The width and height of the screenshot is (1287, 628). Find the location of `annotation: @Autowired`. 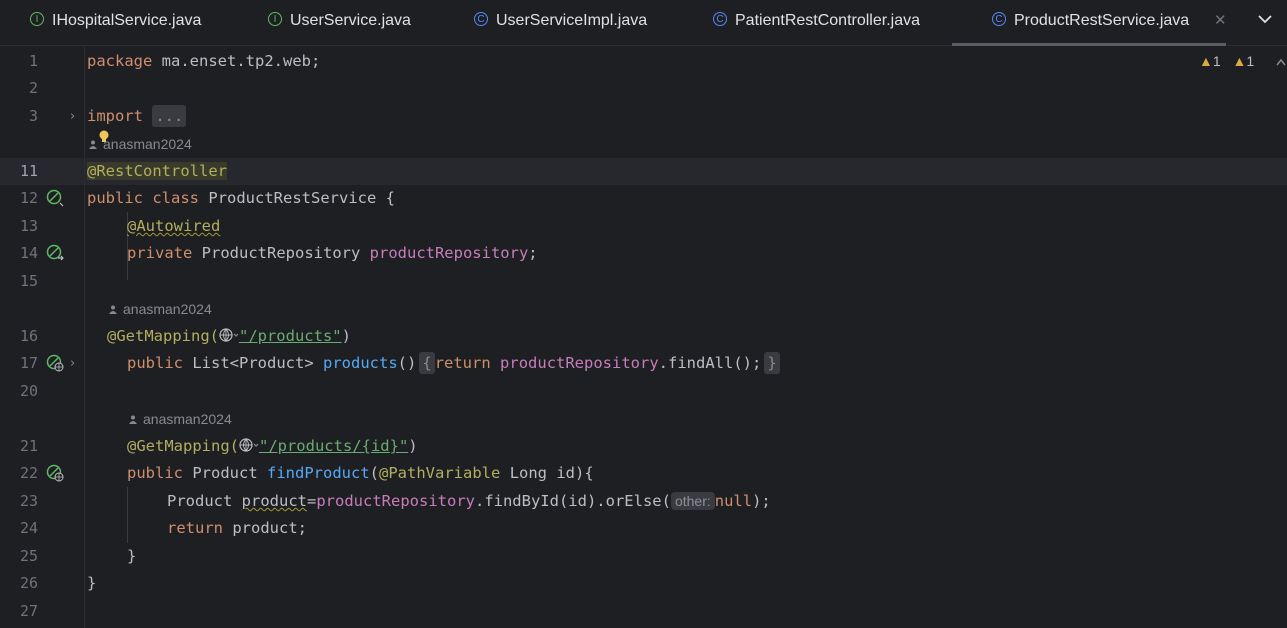

annotation: @Autowired is located at coordinates (174, 226).